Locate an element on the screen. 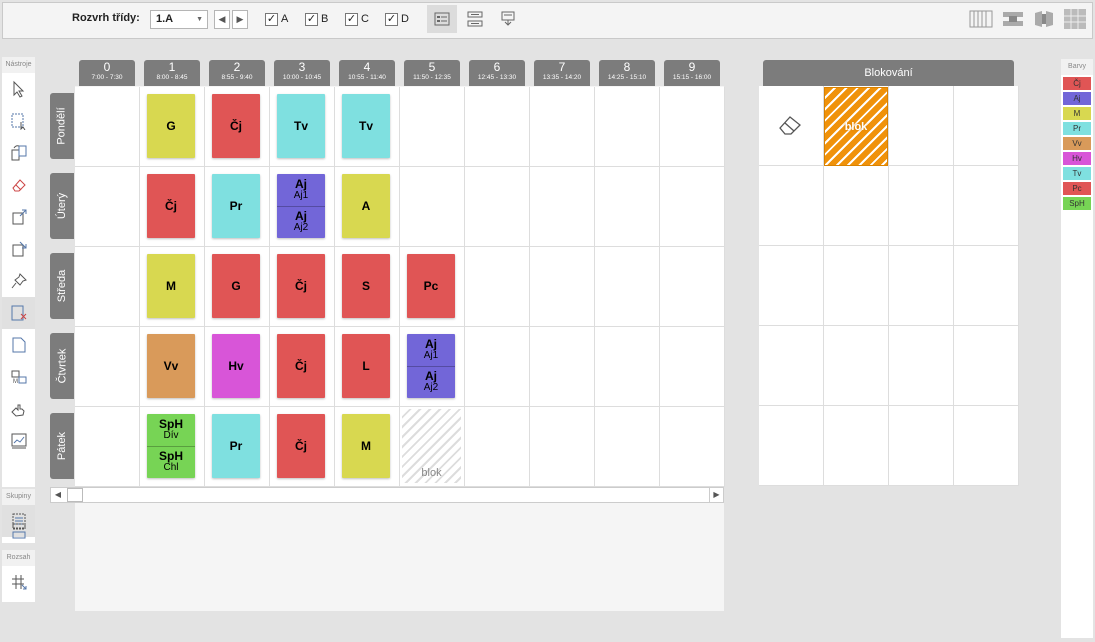 This screenshot has height=642, width=1095. checkbox-c: ✓ C is located at coordinates (357, 19).